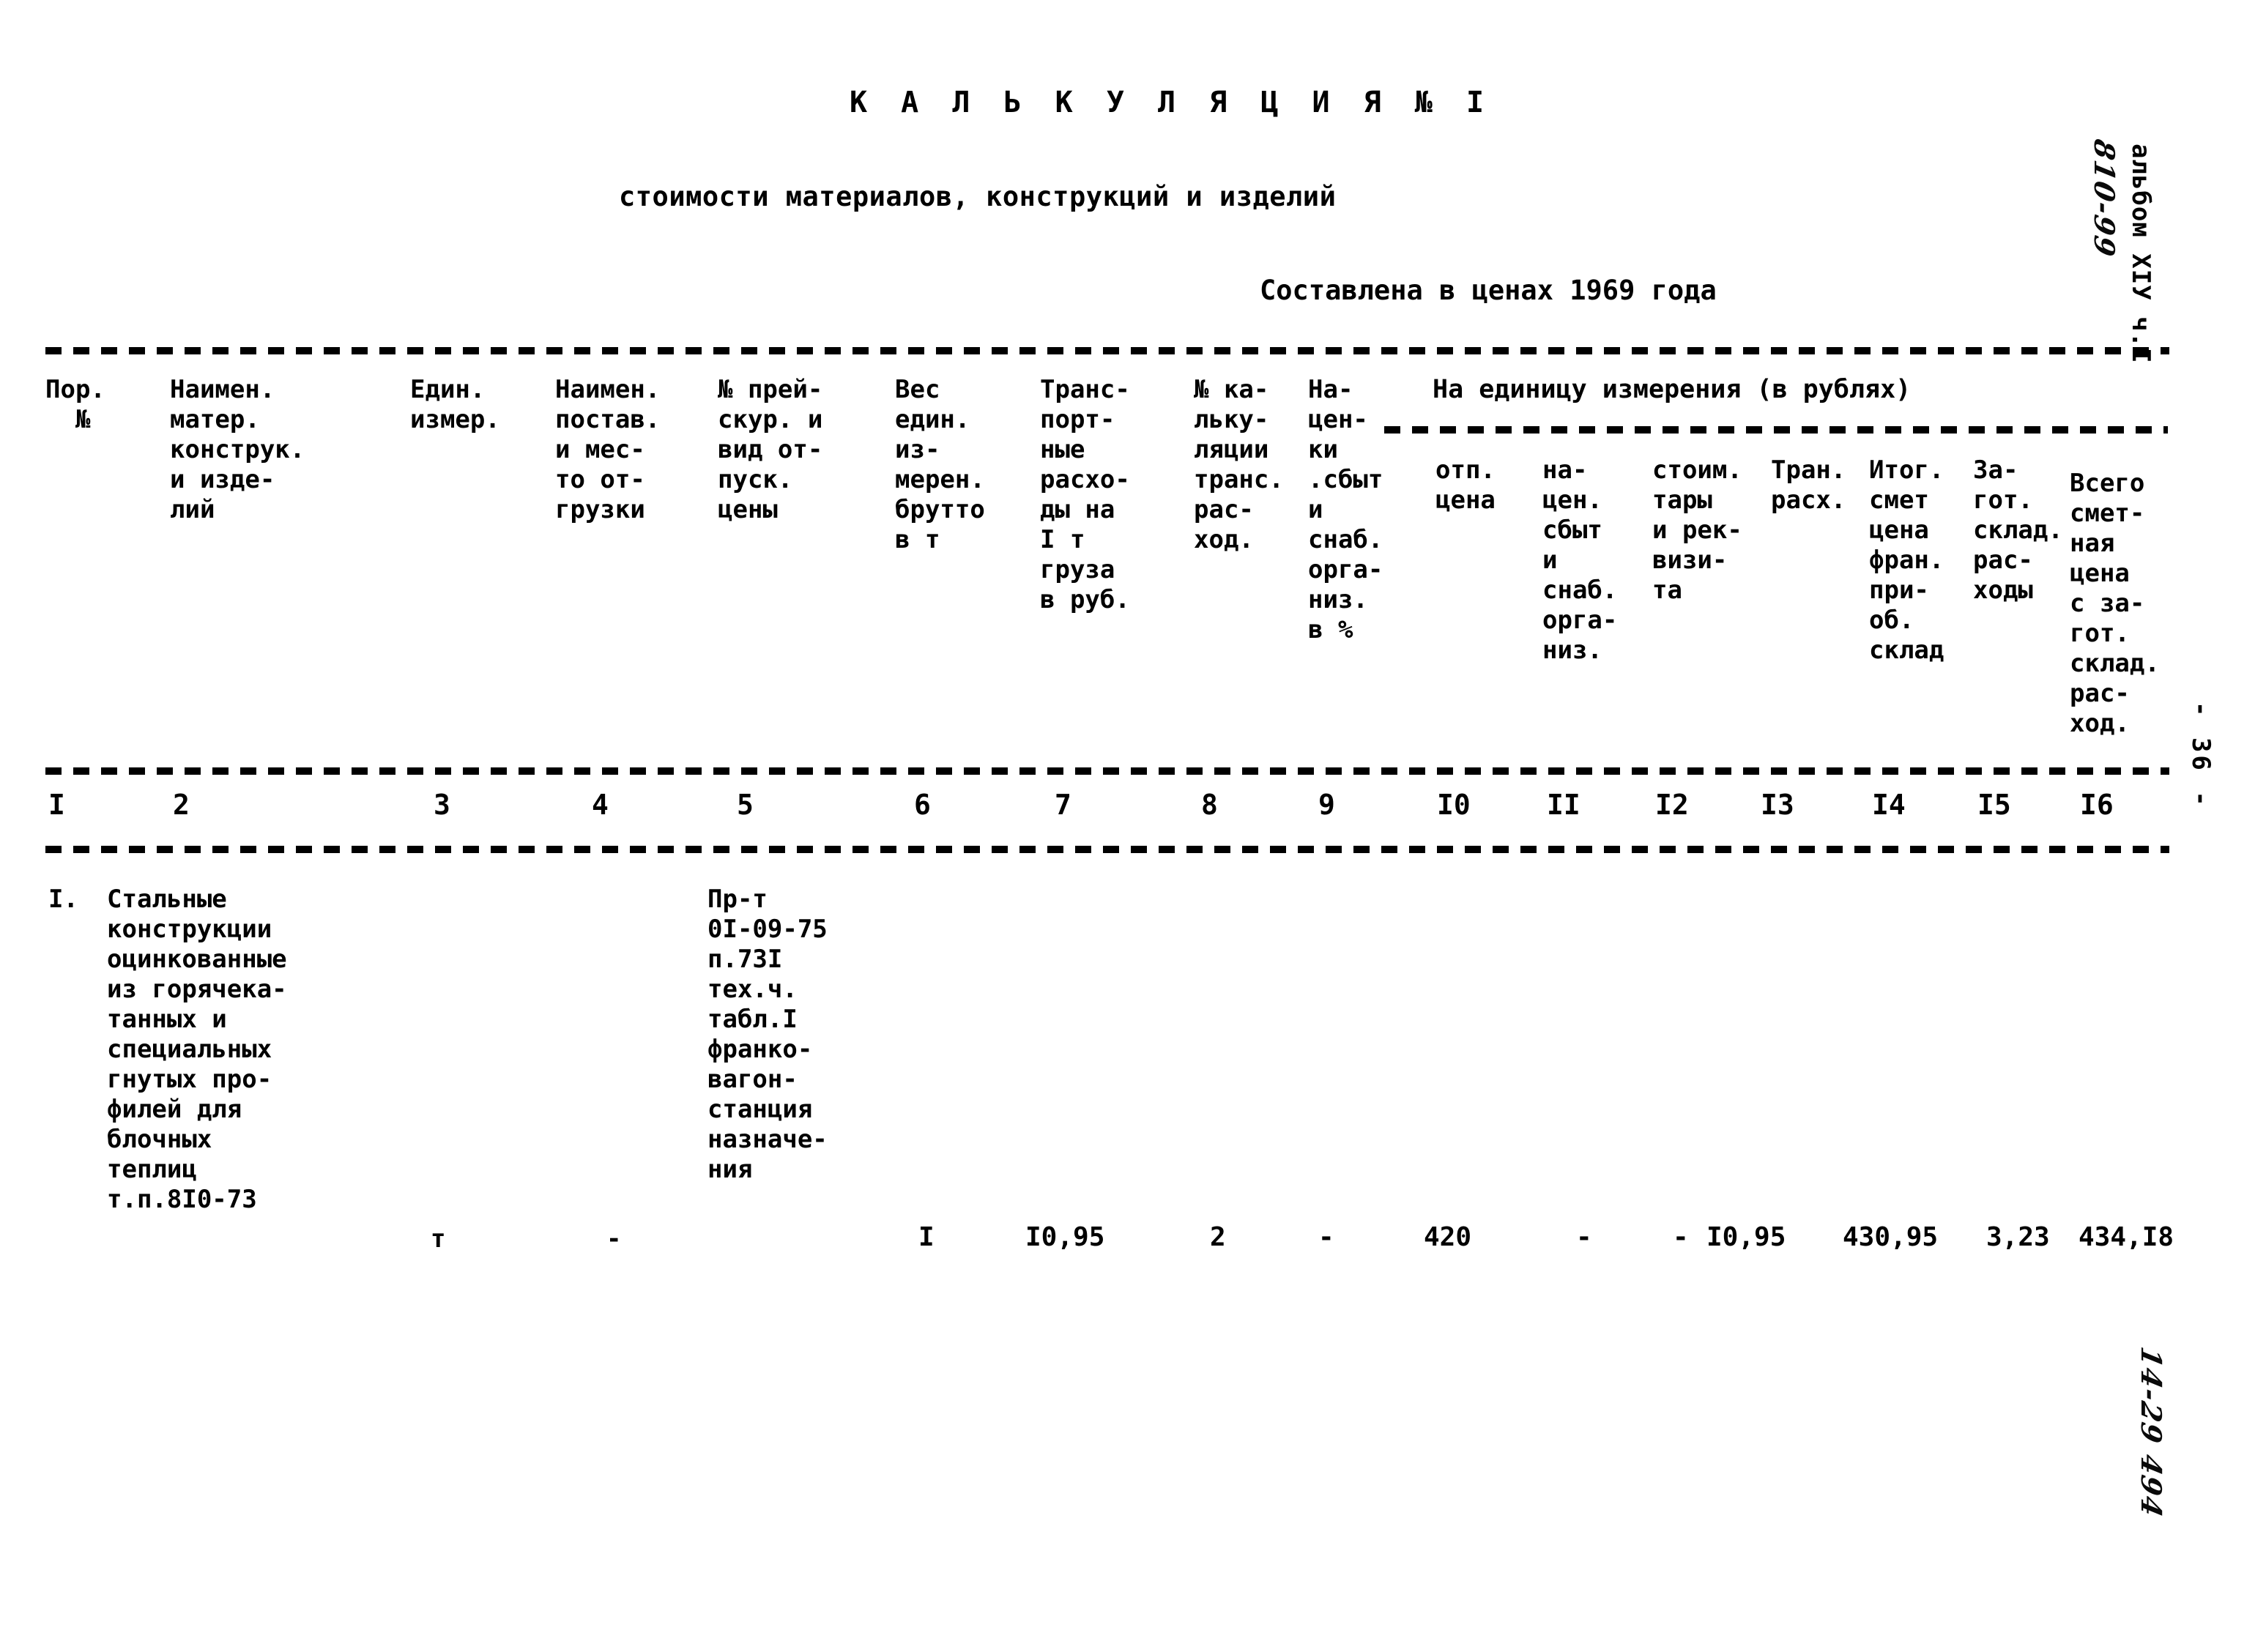  Describe the element at coordinates (1171, 103) in the screenshot. I see `document-title: К А Л Ь К У Л Я Ц И Я № I` at that location.